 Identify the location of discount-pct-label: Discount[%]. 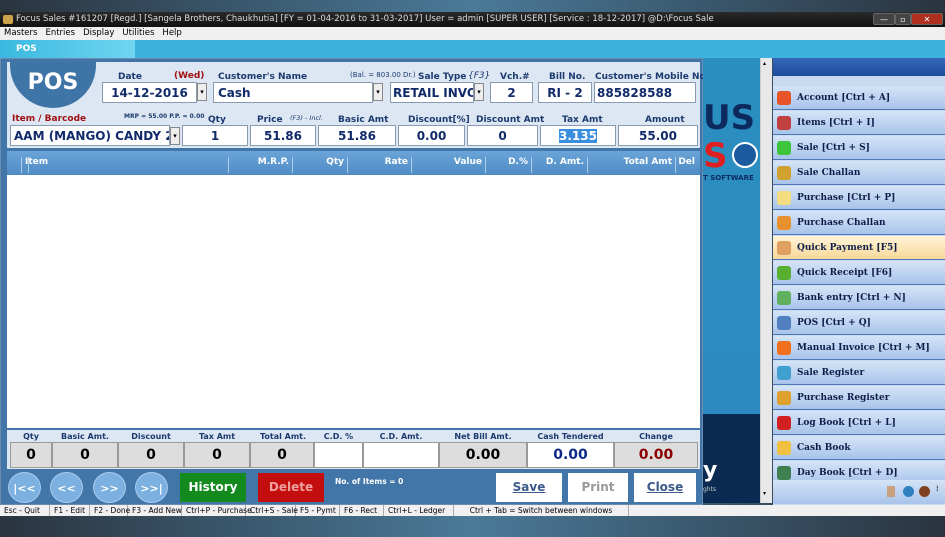
(439, 120).